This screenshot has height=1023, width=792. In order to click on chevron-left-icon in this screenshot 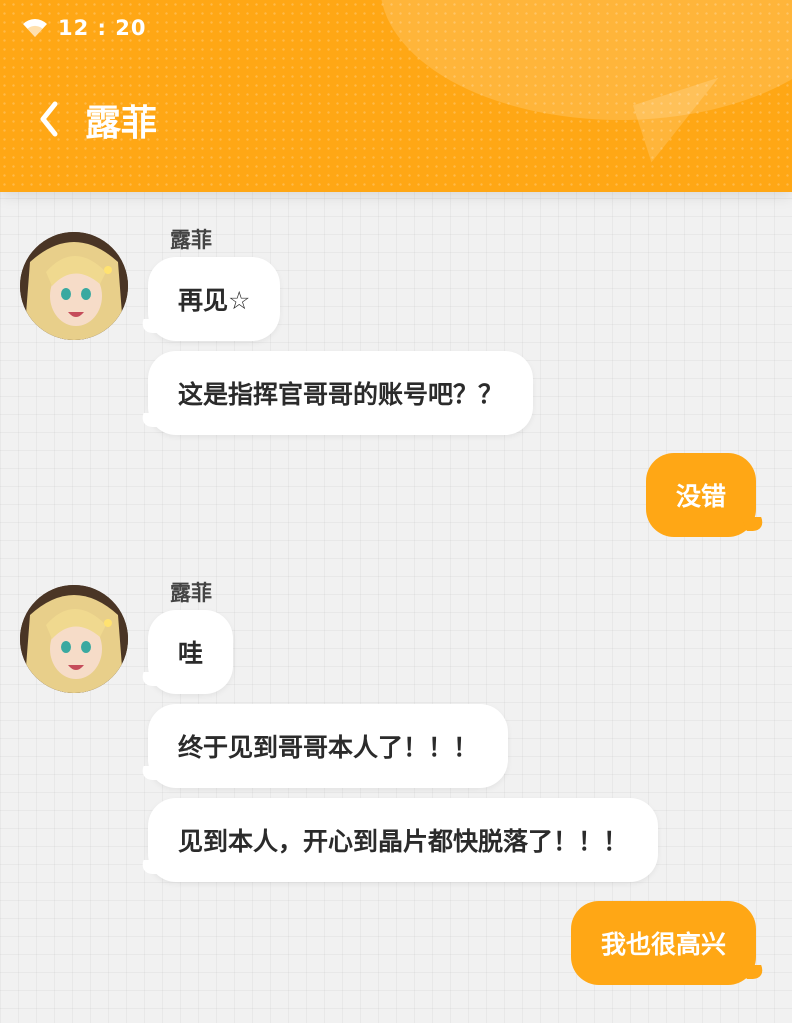, I will do `click(49, 119)`.